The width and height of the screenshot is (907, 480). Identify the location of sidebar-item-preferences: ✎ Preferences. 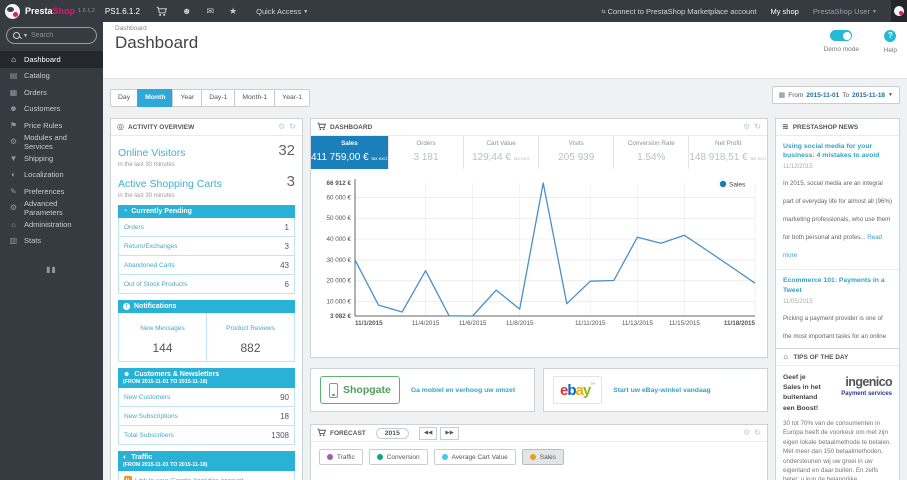
(51, 191).